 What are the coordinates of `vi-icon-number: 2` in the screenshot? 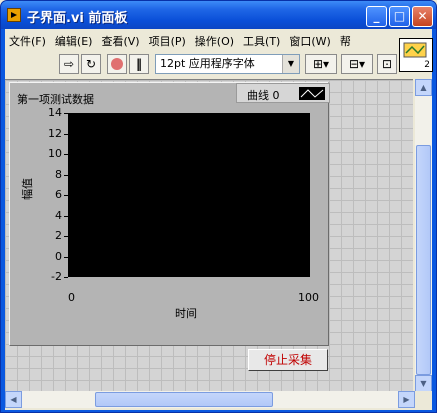 It's located at (427, 65).